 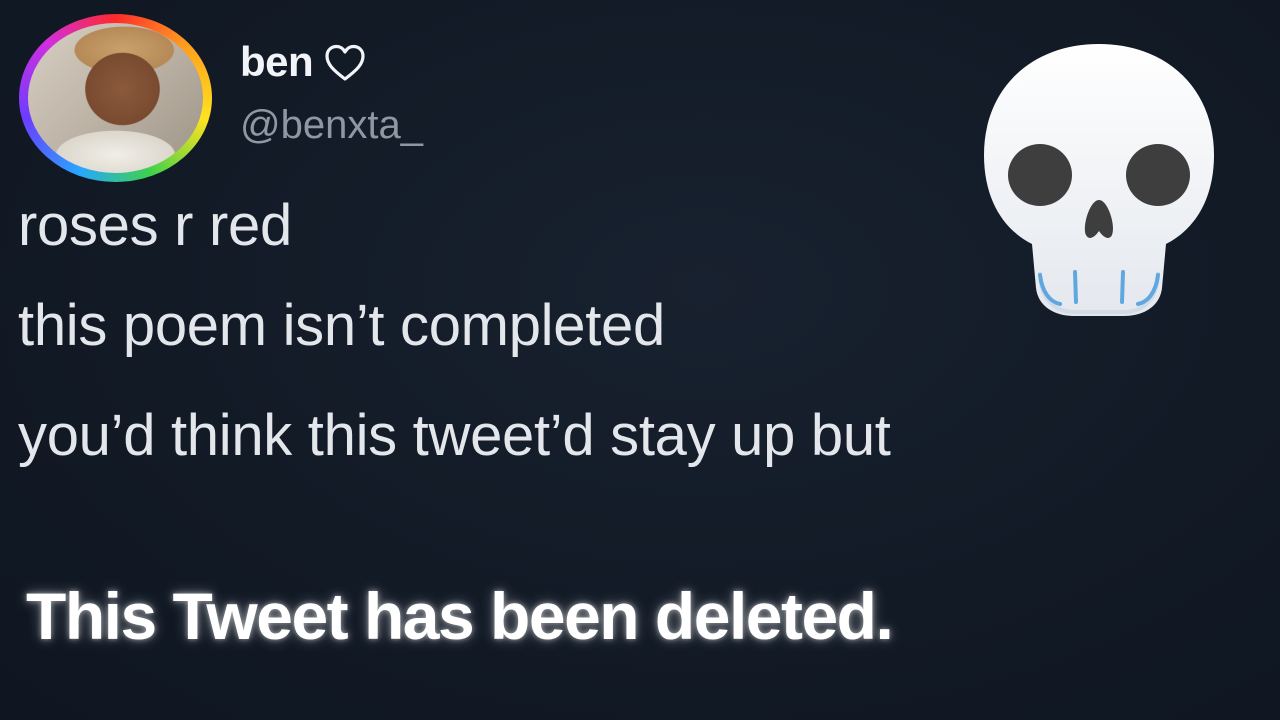 I want to click on display-name-text: ben, so click(x=277, y=61).